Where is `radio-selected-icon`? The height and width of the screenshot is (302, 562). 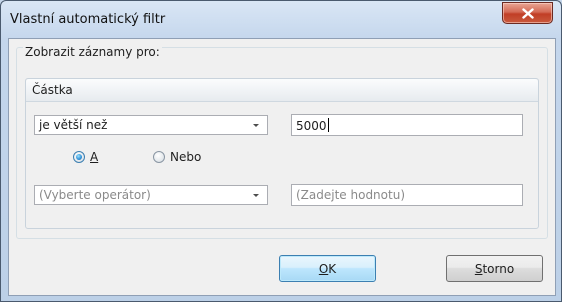 radio-selected-icon is located at coordinates (79, 157).